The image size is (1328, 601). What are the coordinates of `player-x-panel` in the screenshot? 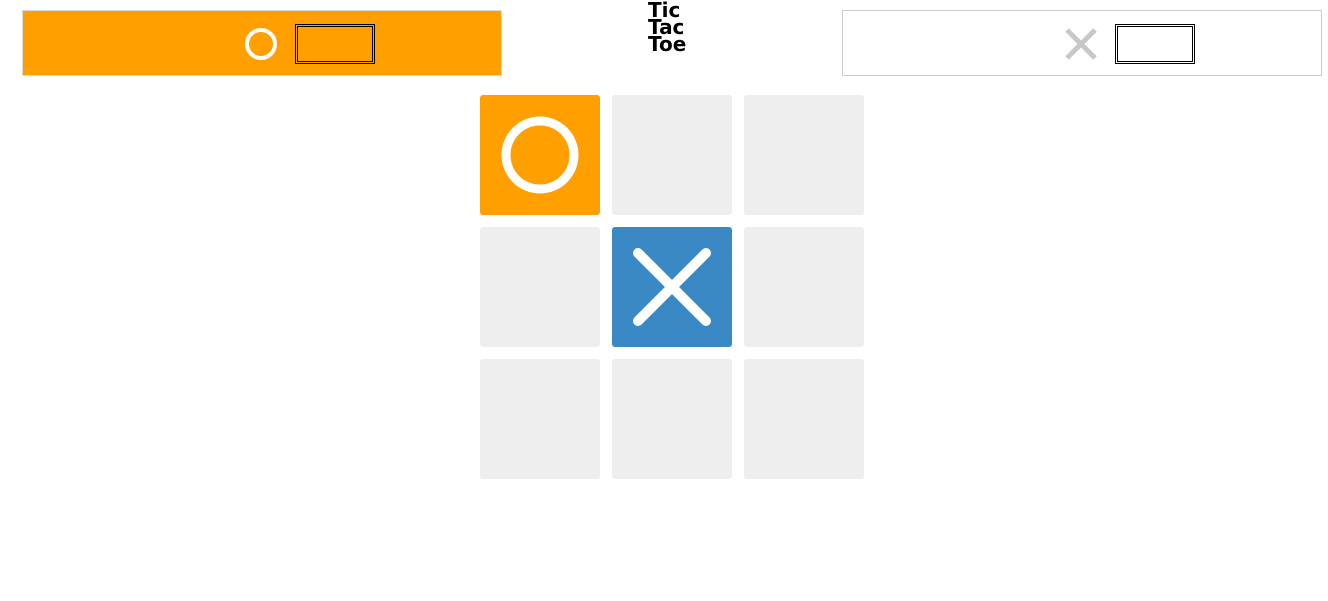 It's located at (1082, 43).